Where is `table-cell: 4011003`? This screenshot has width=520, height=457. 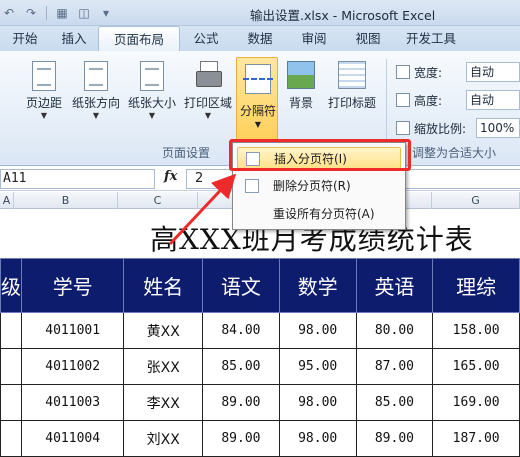
table-cell: 4011003 is located at coordinates (72, 402).